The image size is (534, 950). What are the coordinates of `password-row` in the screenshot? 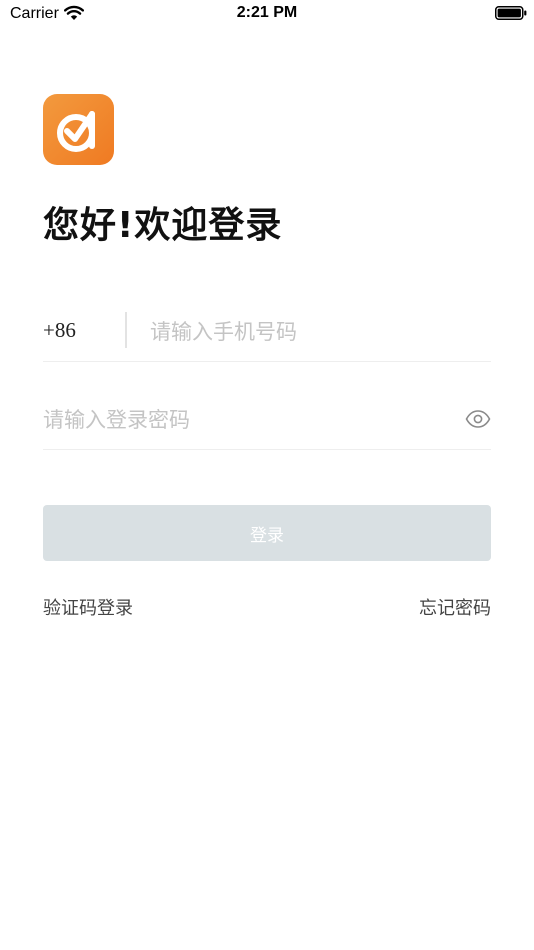 It's located at (267, 422).